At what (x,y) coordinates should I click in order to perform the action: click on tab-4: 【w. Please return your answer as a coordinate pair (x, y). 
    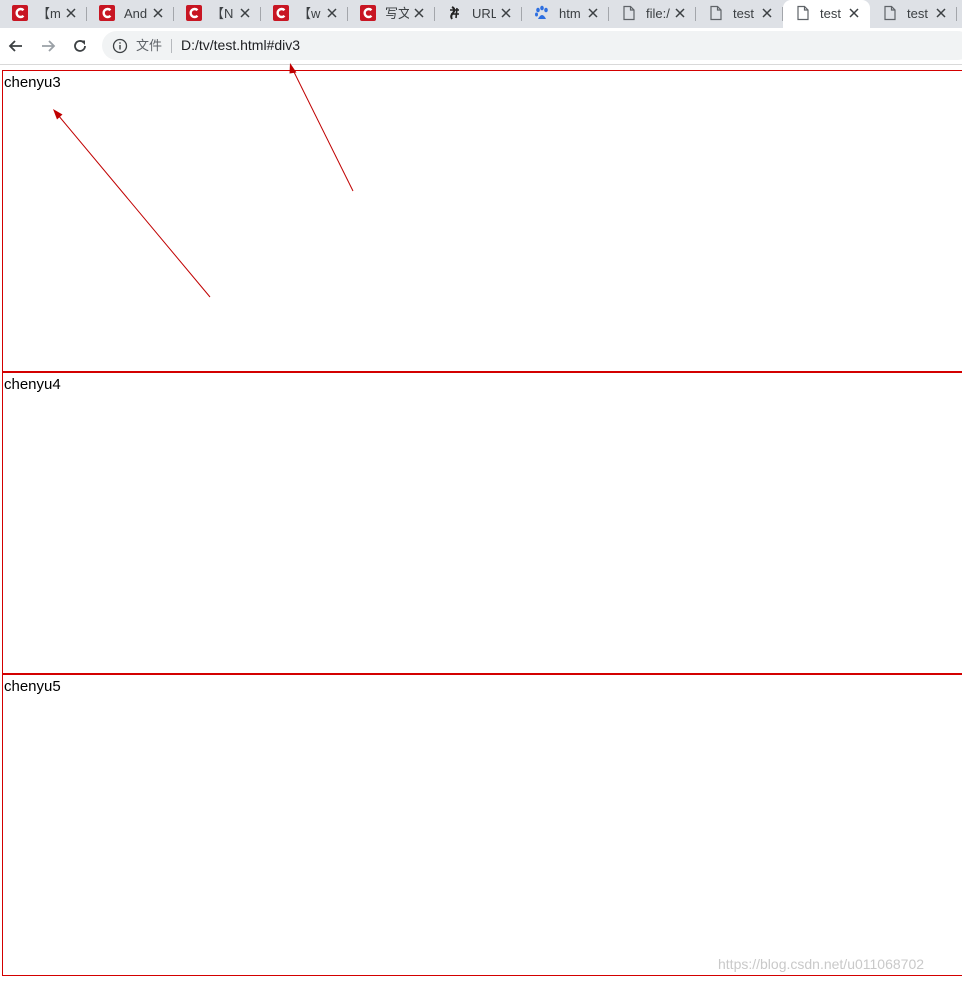
    Looking at the image, I should click on (304, 14).